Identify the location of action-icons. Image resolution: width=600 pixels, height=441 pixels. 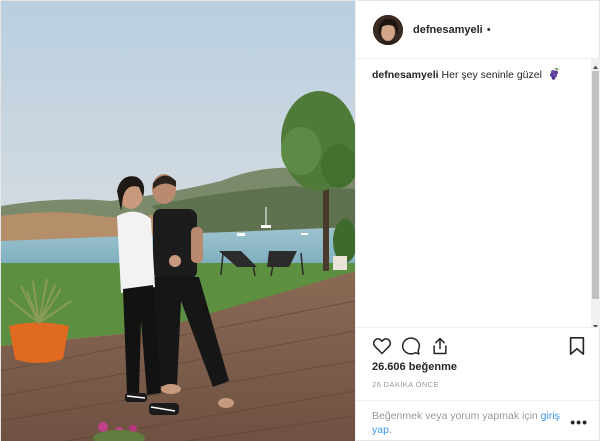
(415, 346).